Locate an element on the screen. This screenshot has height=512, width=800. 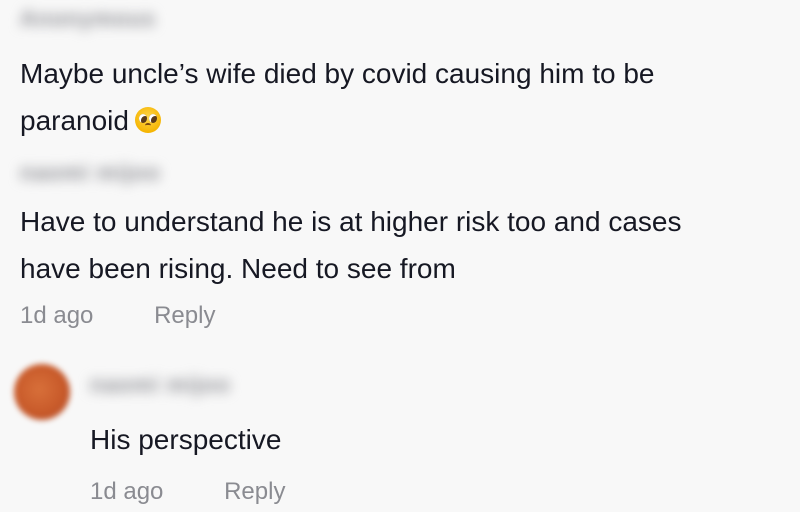
reply-timestamp: 1d ago is located at coordinates (127, 491).